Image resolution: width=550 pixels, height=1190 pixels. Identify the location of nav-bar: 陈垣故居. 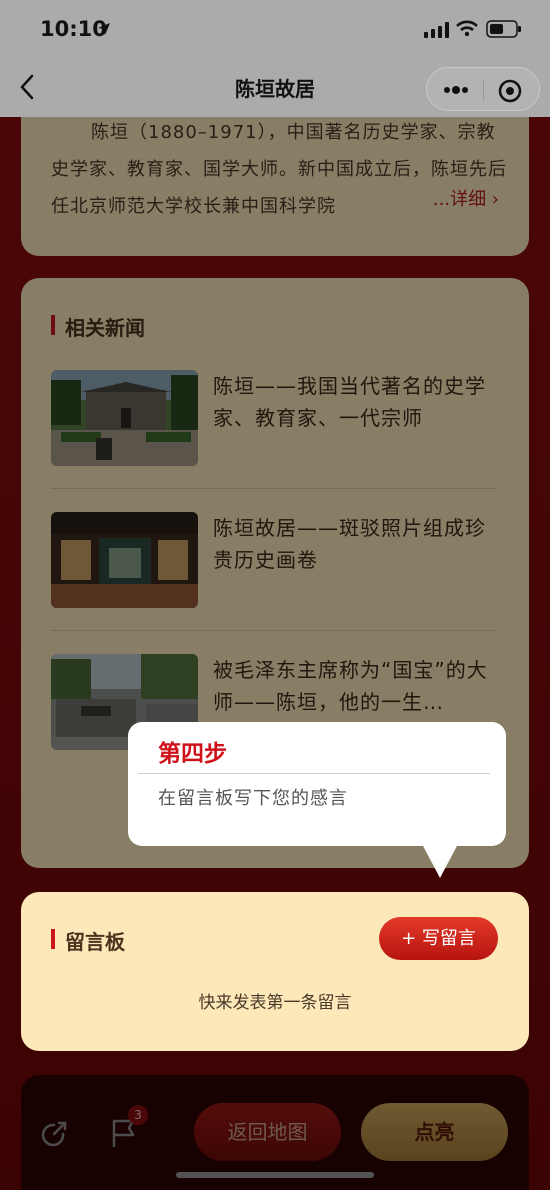
(275, 89).